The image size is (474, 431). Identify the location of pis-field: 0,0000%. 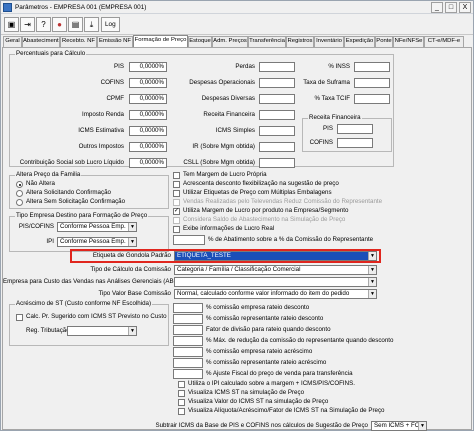
(148, 67).